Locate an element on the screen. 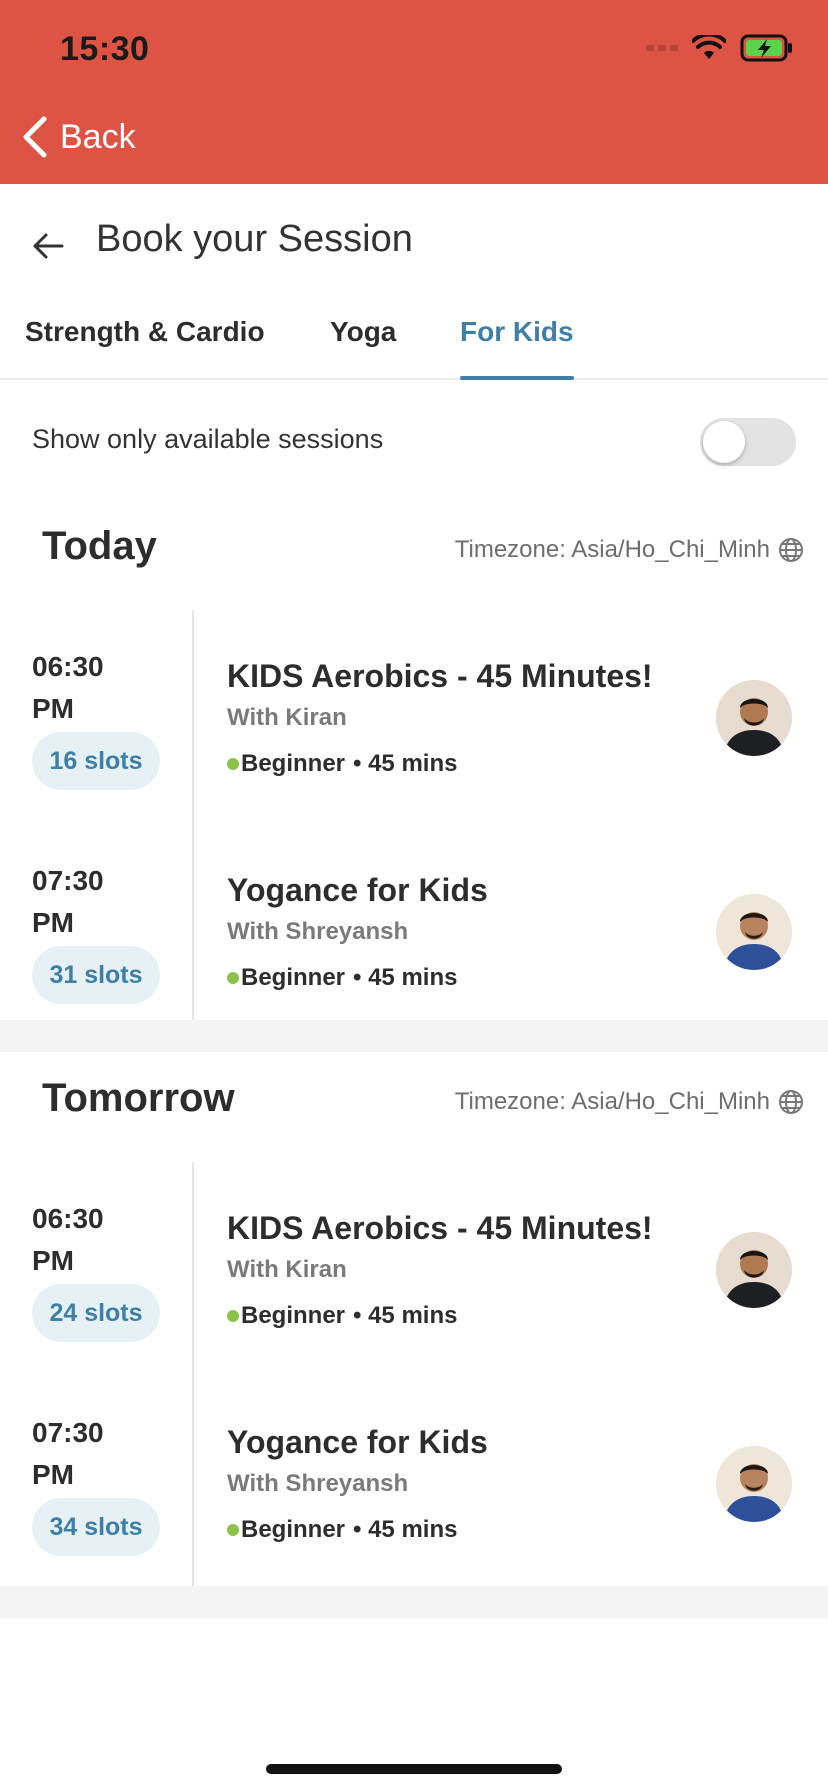 Image resolution: width=828 pixels, height=1792 pixels. back-label: Back is located at coordinates (98, 136).